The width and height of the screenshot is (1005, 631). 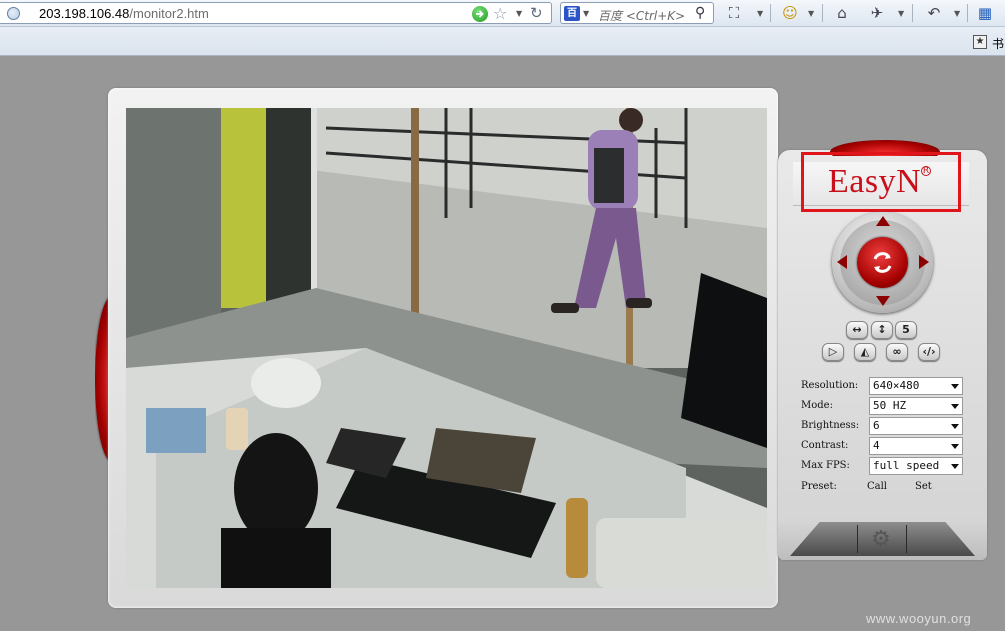 I want to click on history-dropdown-icon: ▼, so click(x=519, y=13).